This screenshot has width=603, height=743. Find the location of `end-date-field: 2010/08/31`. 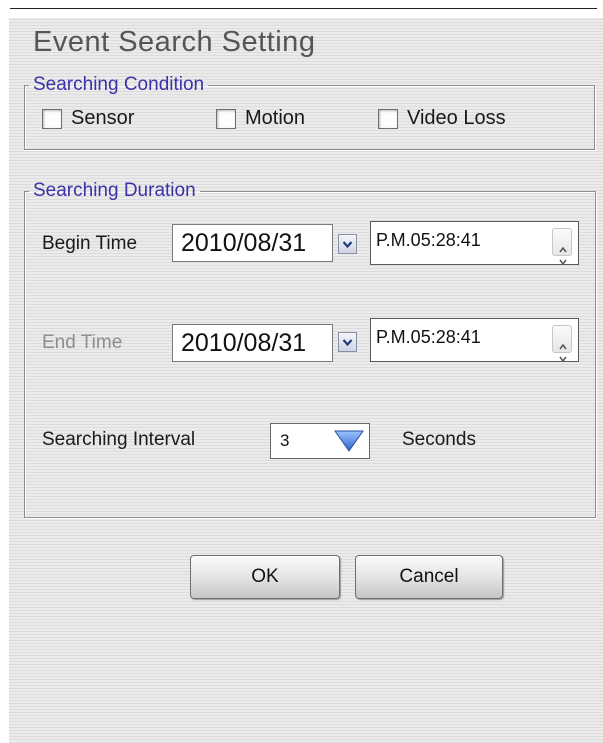

end-date-field: 2010/08/31 is located at coordinates (252, 343).